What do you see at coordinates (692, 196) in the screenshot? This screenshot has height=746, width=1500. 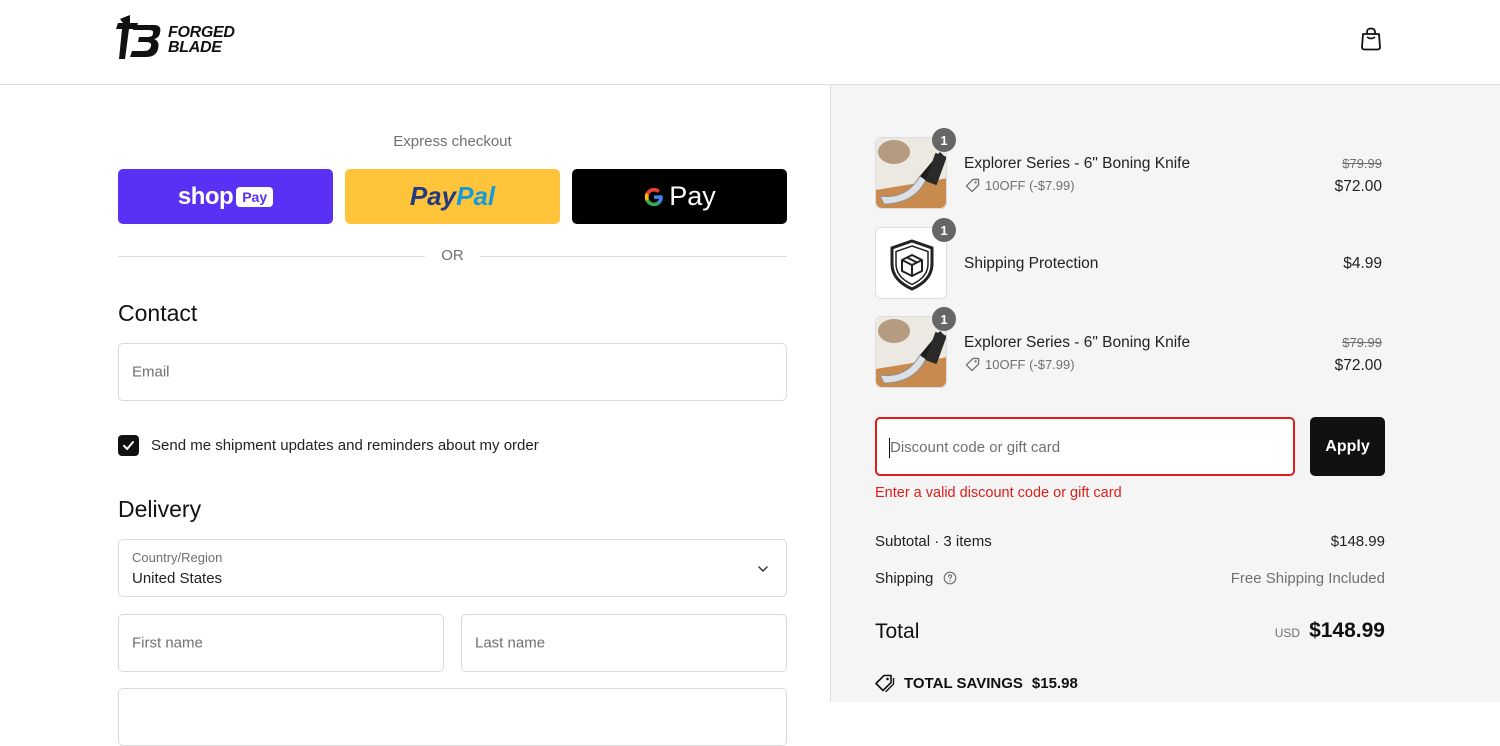 I see `google-pay-word: Pay` at bounding box center [692, 196].